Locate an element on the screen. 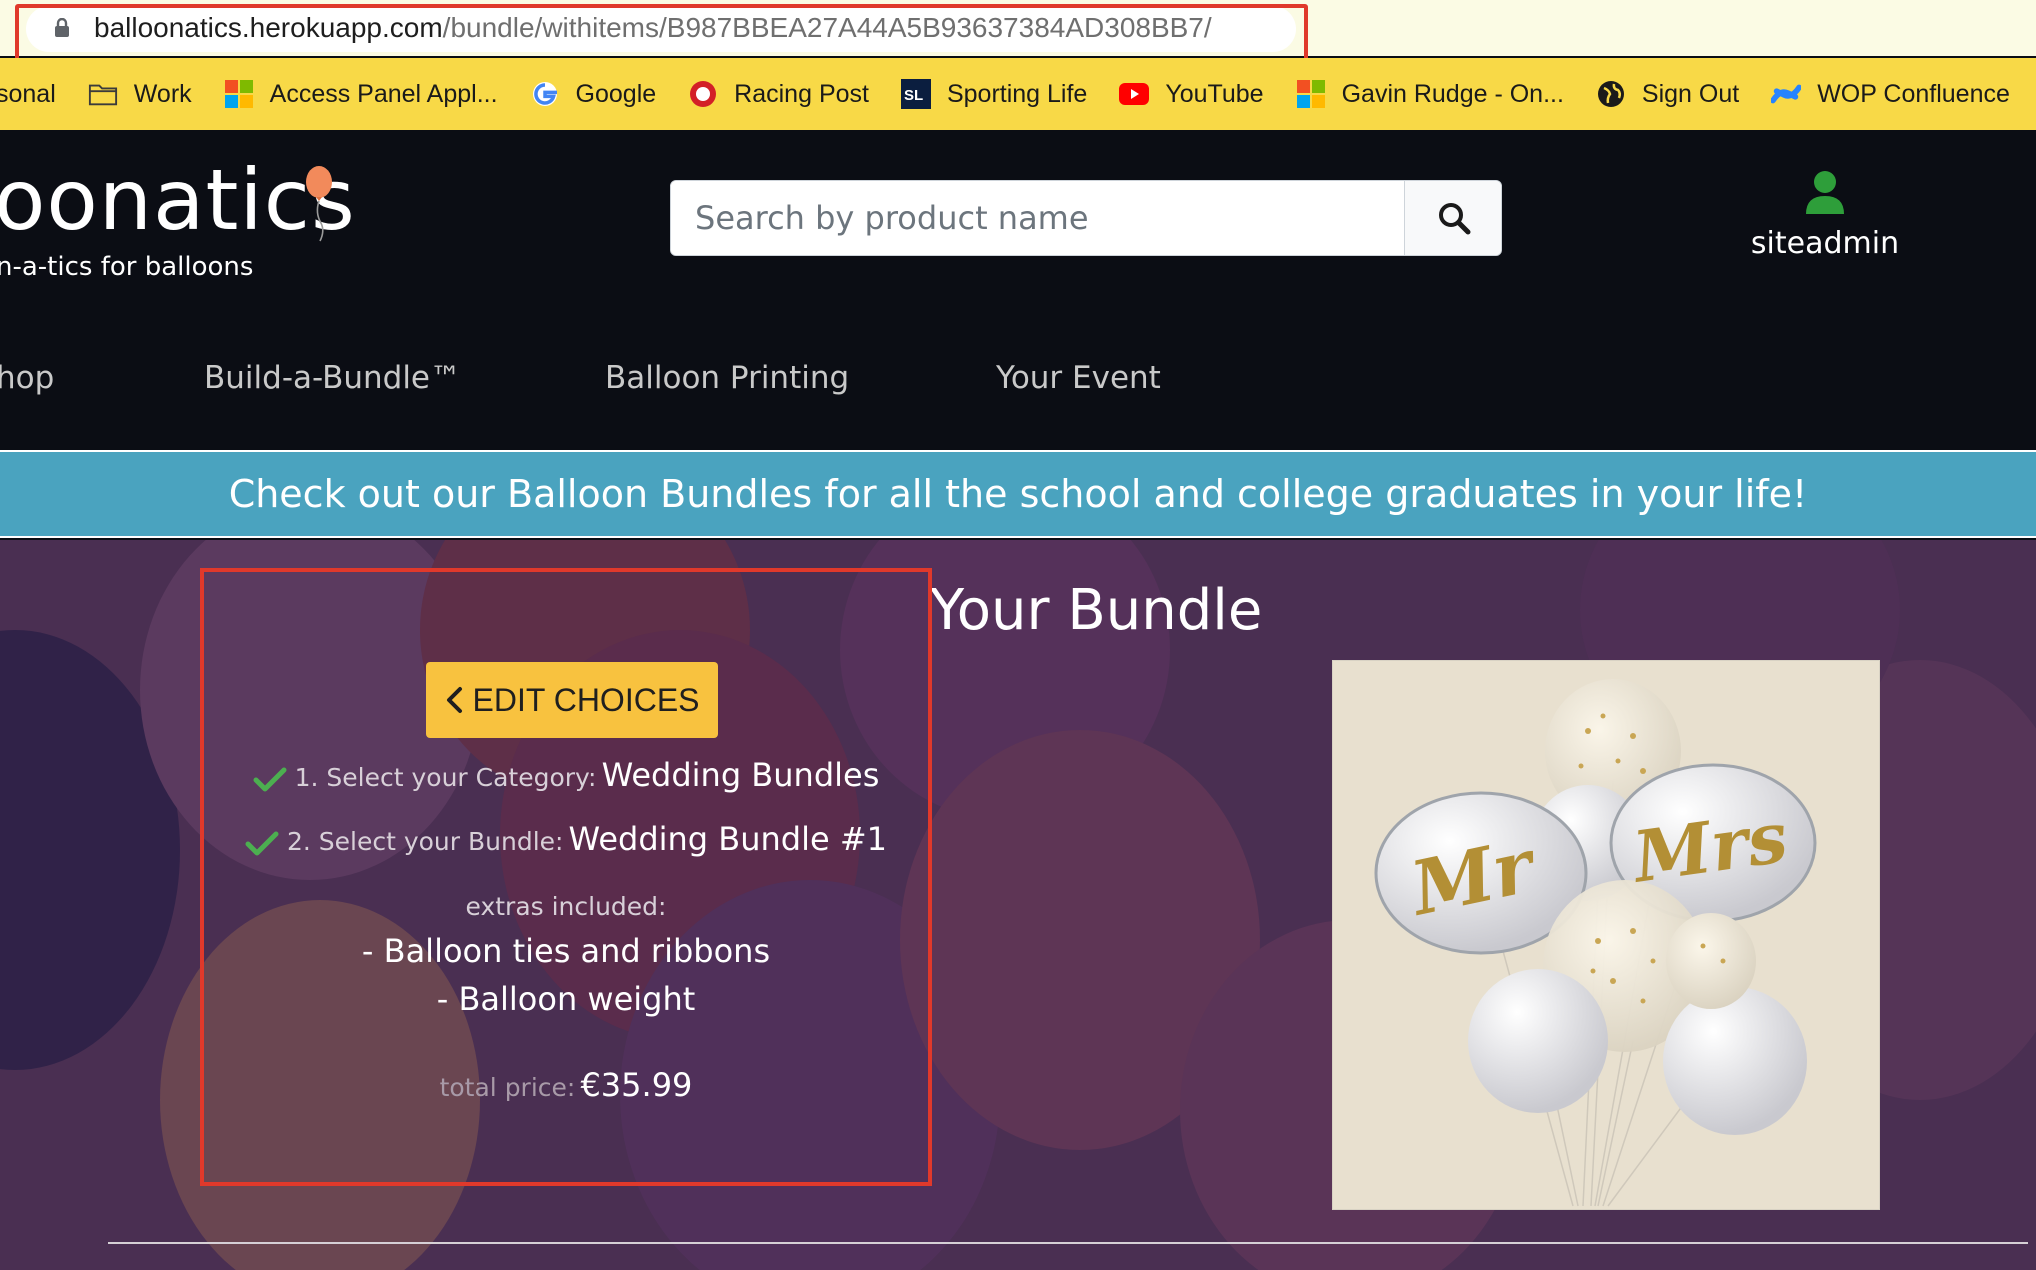  extras-label: extras included: is located at coordinates (566, 906).